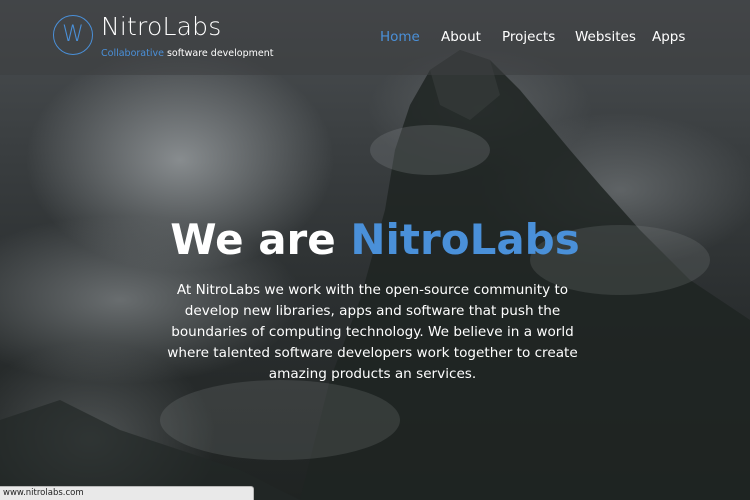 The image size is (750, 500). Describe the element at coordinates (127, 493) in the screenshot. I see `status-bar-url: www.nitrolabs.com` at that location.